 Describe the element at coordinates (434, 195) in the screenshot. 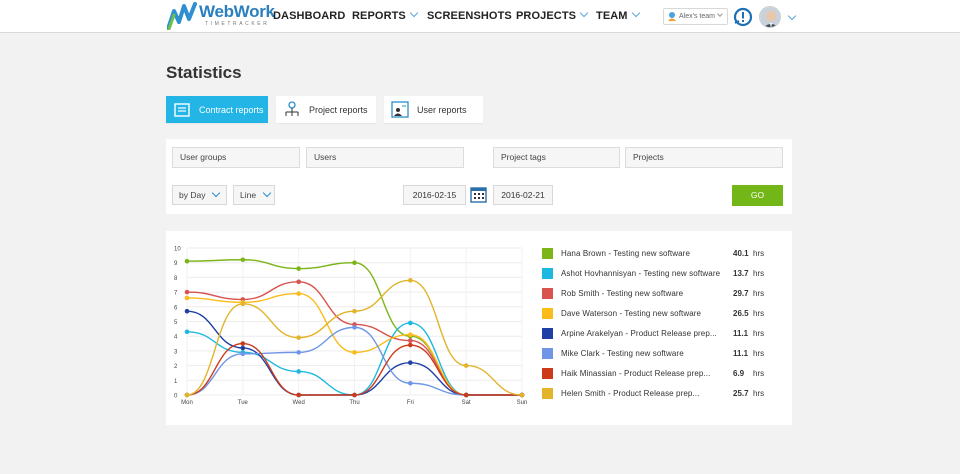

I see `date-from-field: 2016-02-15` at that location.